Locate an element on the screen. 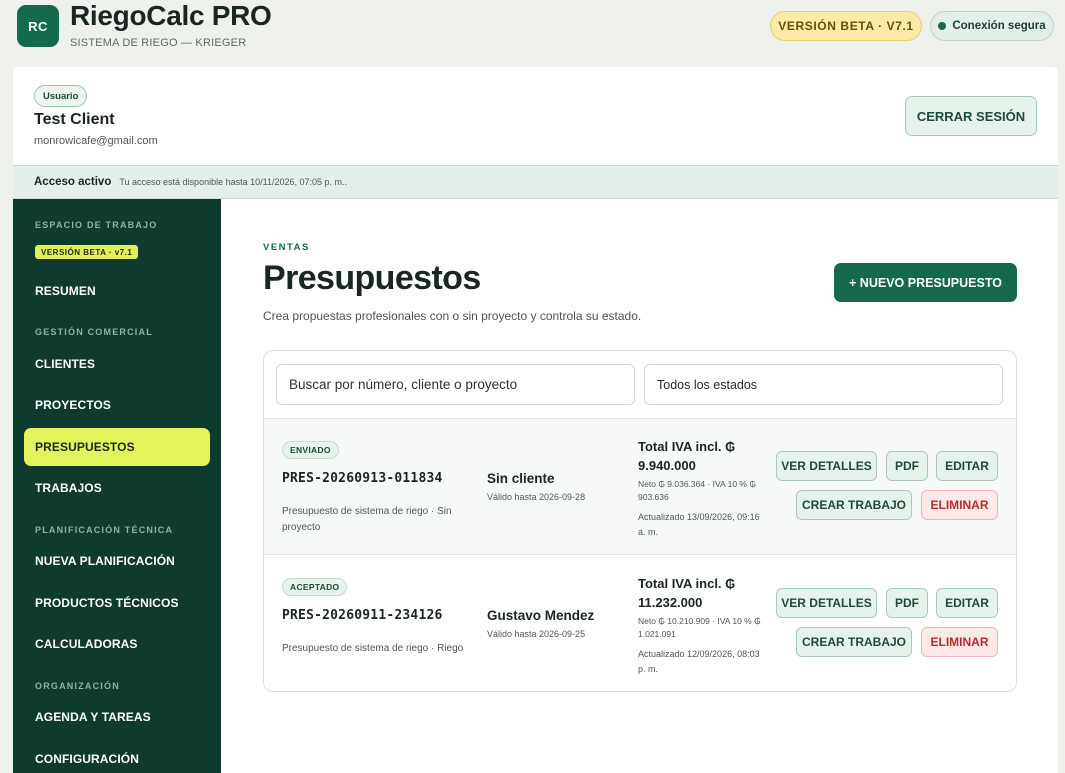 This screenshot has height=773, width=1065. access-title: Acceso activo is located at coordinates (73, 182).